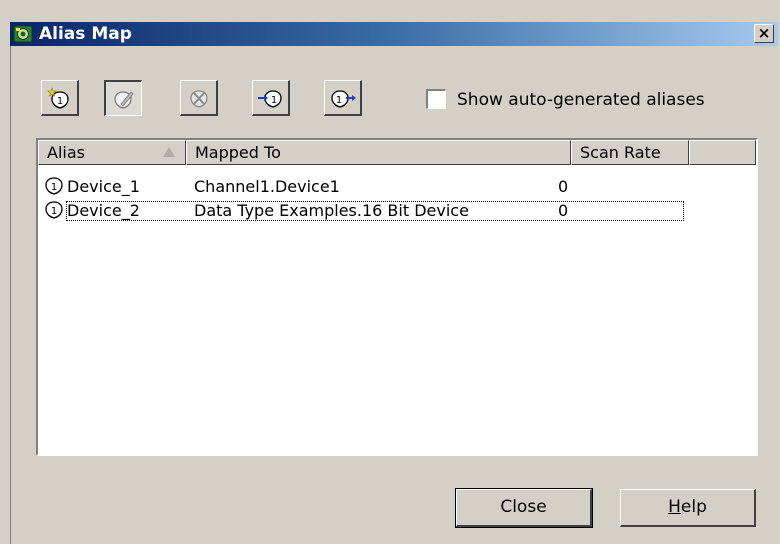 Image resolution: width=780 pixels, height=544 pixels. What do you see at coordinates (103, 210) in the screenshot?
I see `row-alias: Device_2` at bounding box center [103, 210].